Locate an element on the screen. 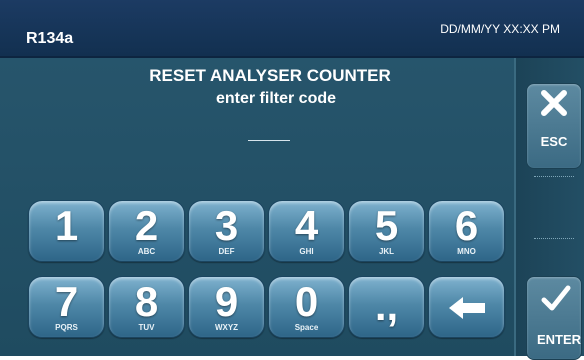 Image resolution: width=584 pixels, height=360 pixels. enter-label: ENTER is located at coordinates (559, 339).